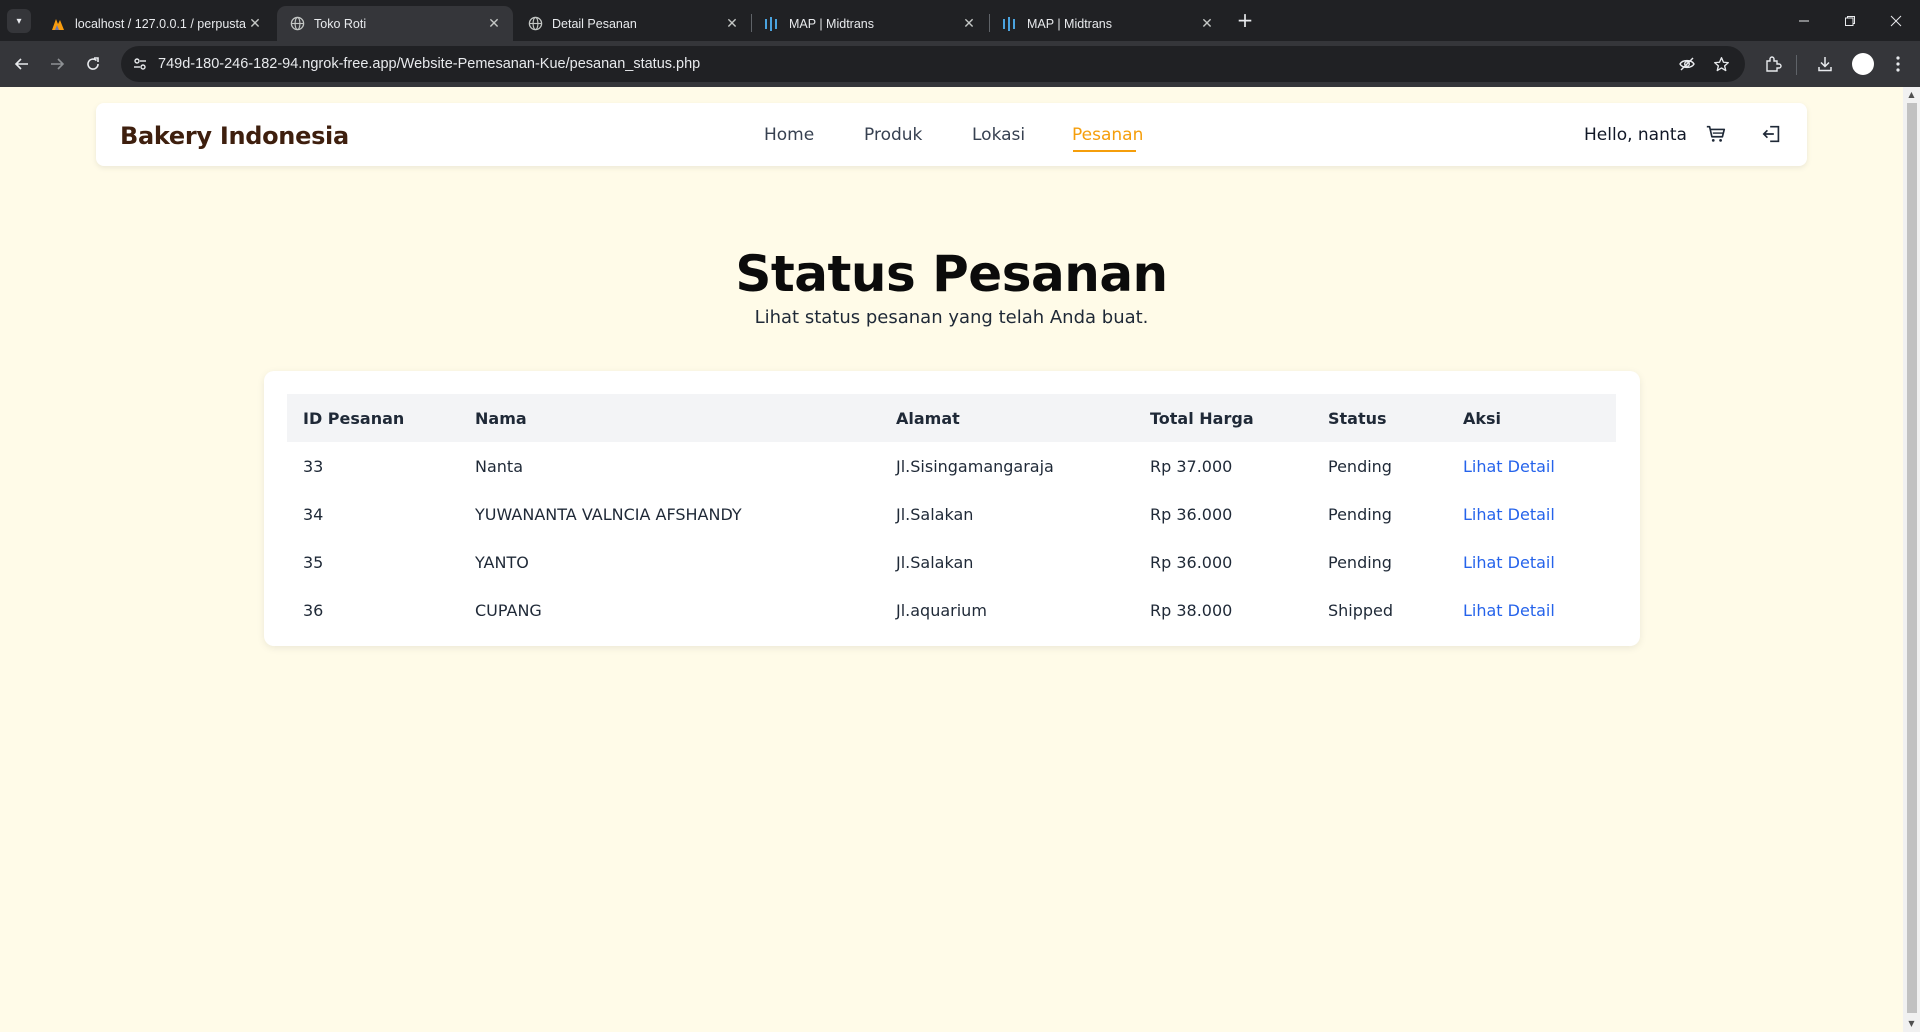 This screenshot has height=1032, width=1920. I want to click on scrollbar-thumb, so click(1912, 558).